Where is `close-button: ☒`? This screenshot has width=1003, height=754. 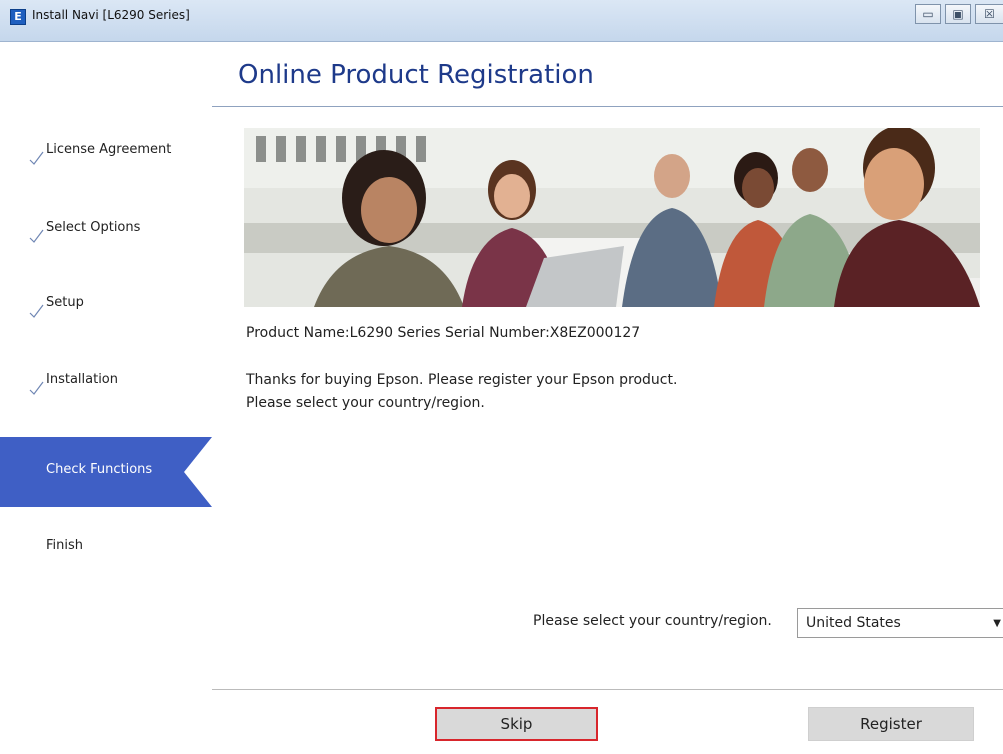
close-button: ☒ is located at coordinates (989, 14).